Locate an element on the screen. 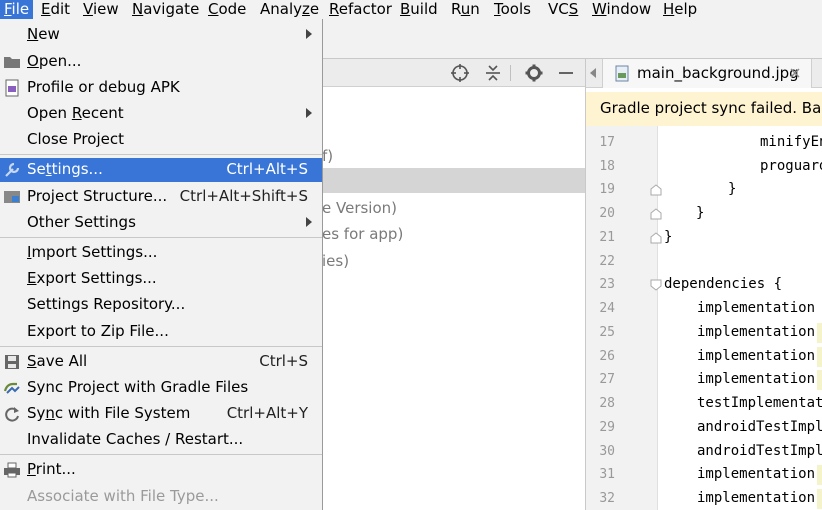  line-number: 28 is located at coordinates (607, 403).